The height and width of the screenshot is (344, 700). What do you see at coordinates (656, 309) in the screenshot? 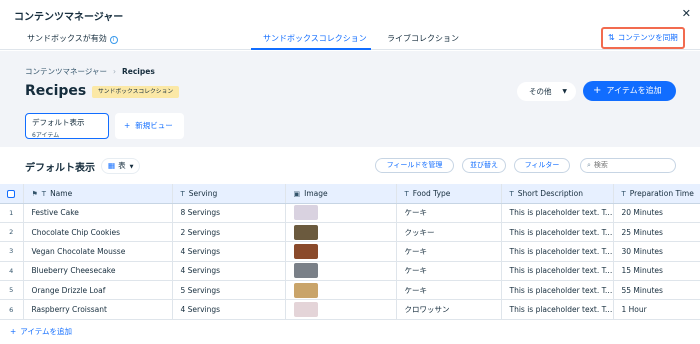
I see `cell-preparation-time: 1 Hour` at bounding box center [656, 309].